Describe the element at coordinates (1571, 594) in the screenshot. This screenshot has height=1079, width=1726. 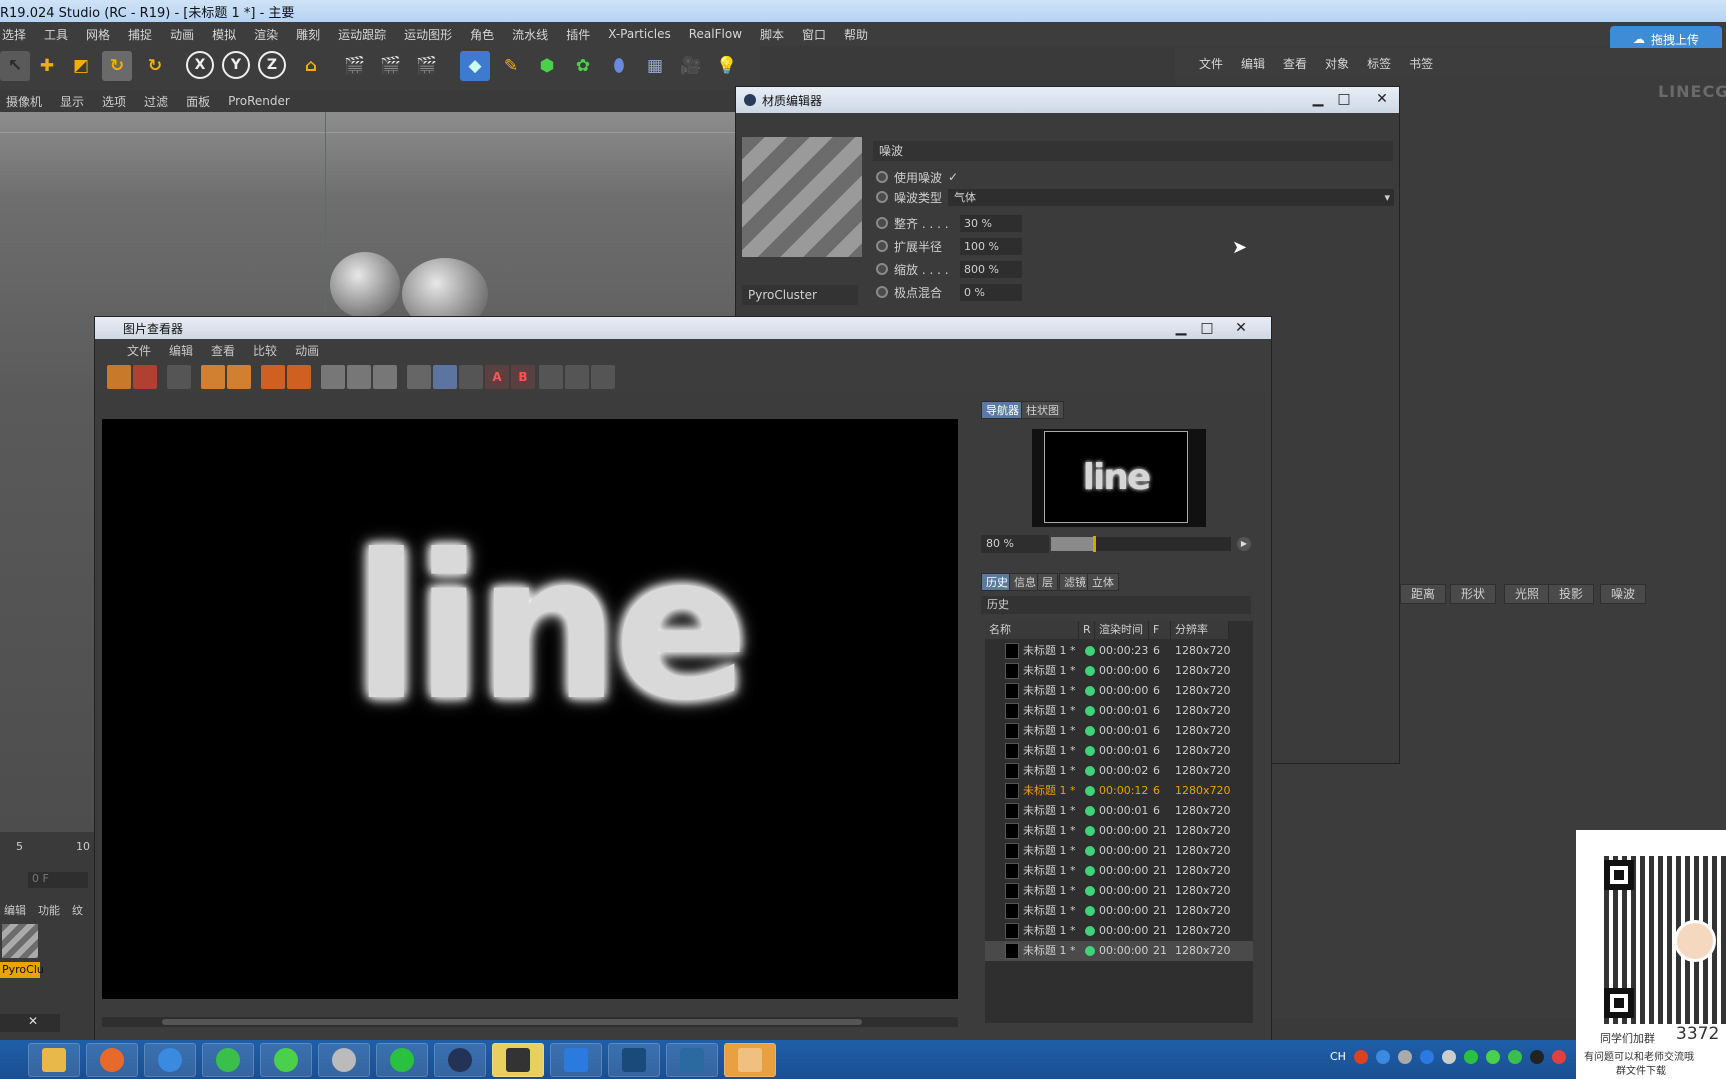
I see `attribute-tab: 投影` at that location.